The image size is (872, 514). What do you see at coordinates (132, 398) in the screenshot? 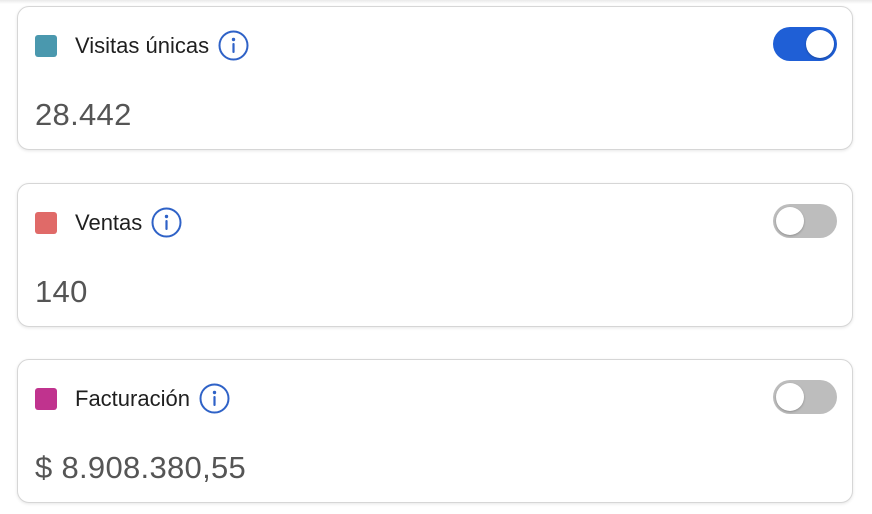
I see `metric-label: Facturación` at bounding box center [132, 398].